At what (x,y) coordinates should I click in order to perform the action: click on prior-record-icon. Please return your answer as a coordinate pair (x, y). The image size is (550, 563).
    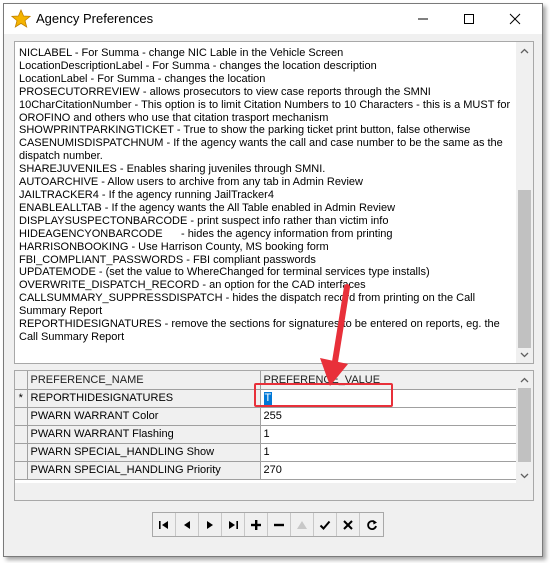
    Looking at the image, I should click on (187, 524).